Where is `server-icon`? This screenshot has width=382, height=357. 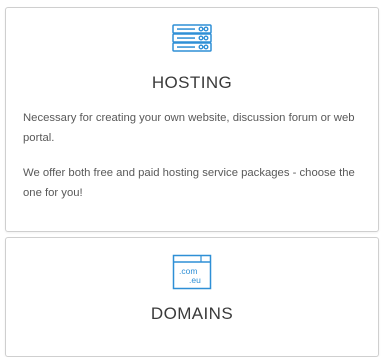 server-icon is located at coordinates (192, 38).